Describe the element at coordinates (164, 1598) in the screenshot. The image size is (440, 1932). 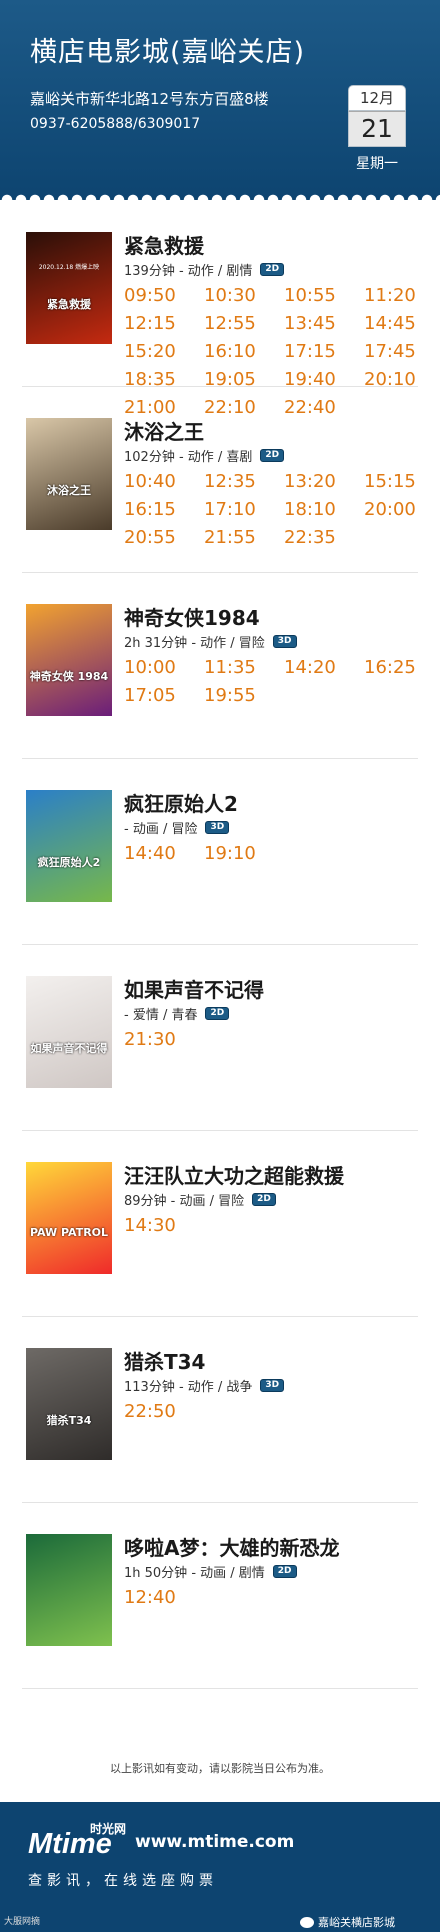
I see `showtime: 12:40` at that location.